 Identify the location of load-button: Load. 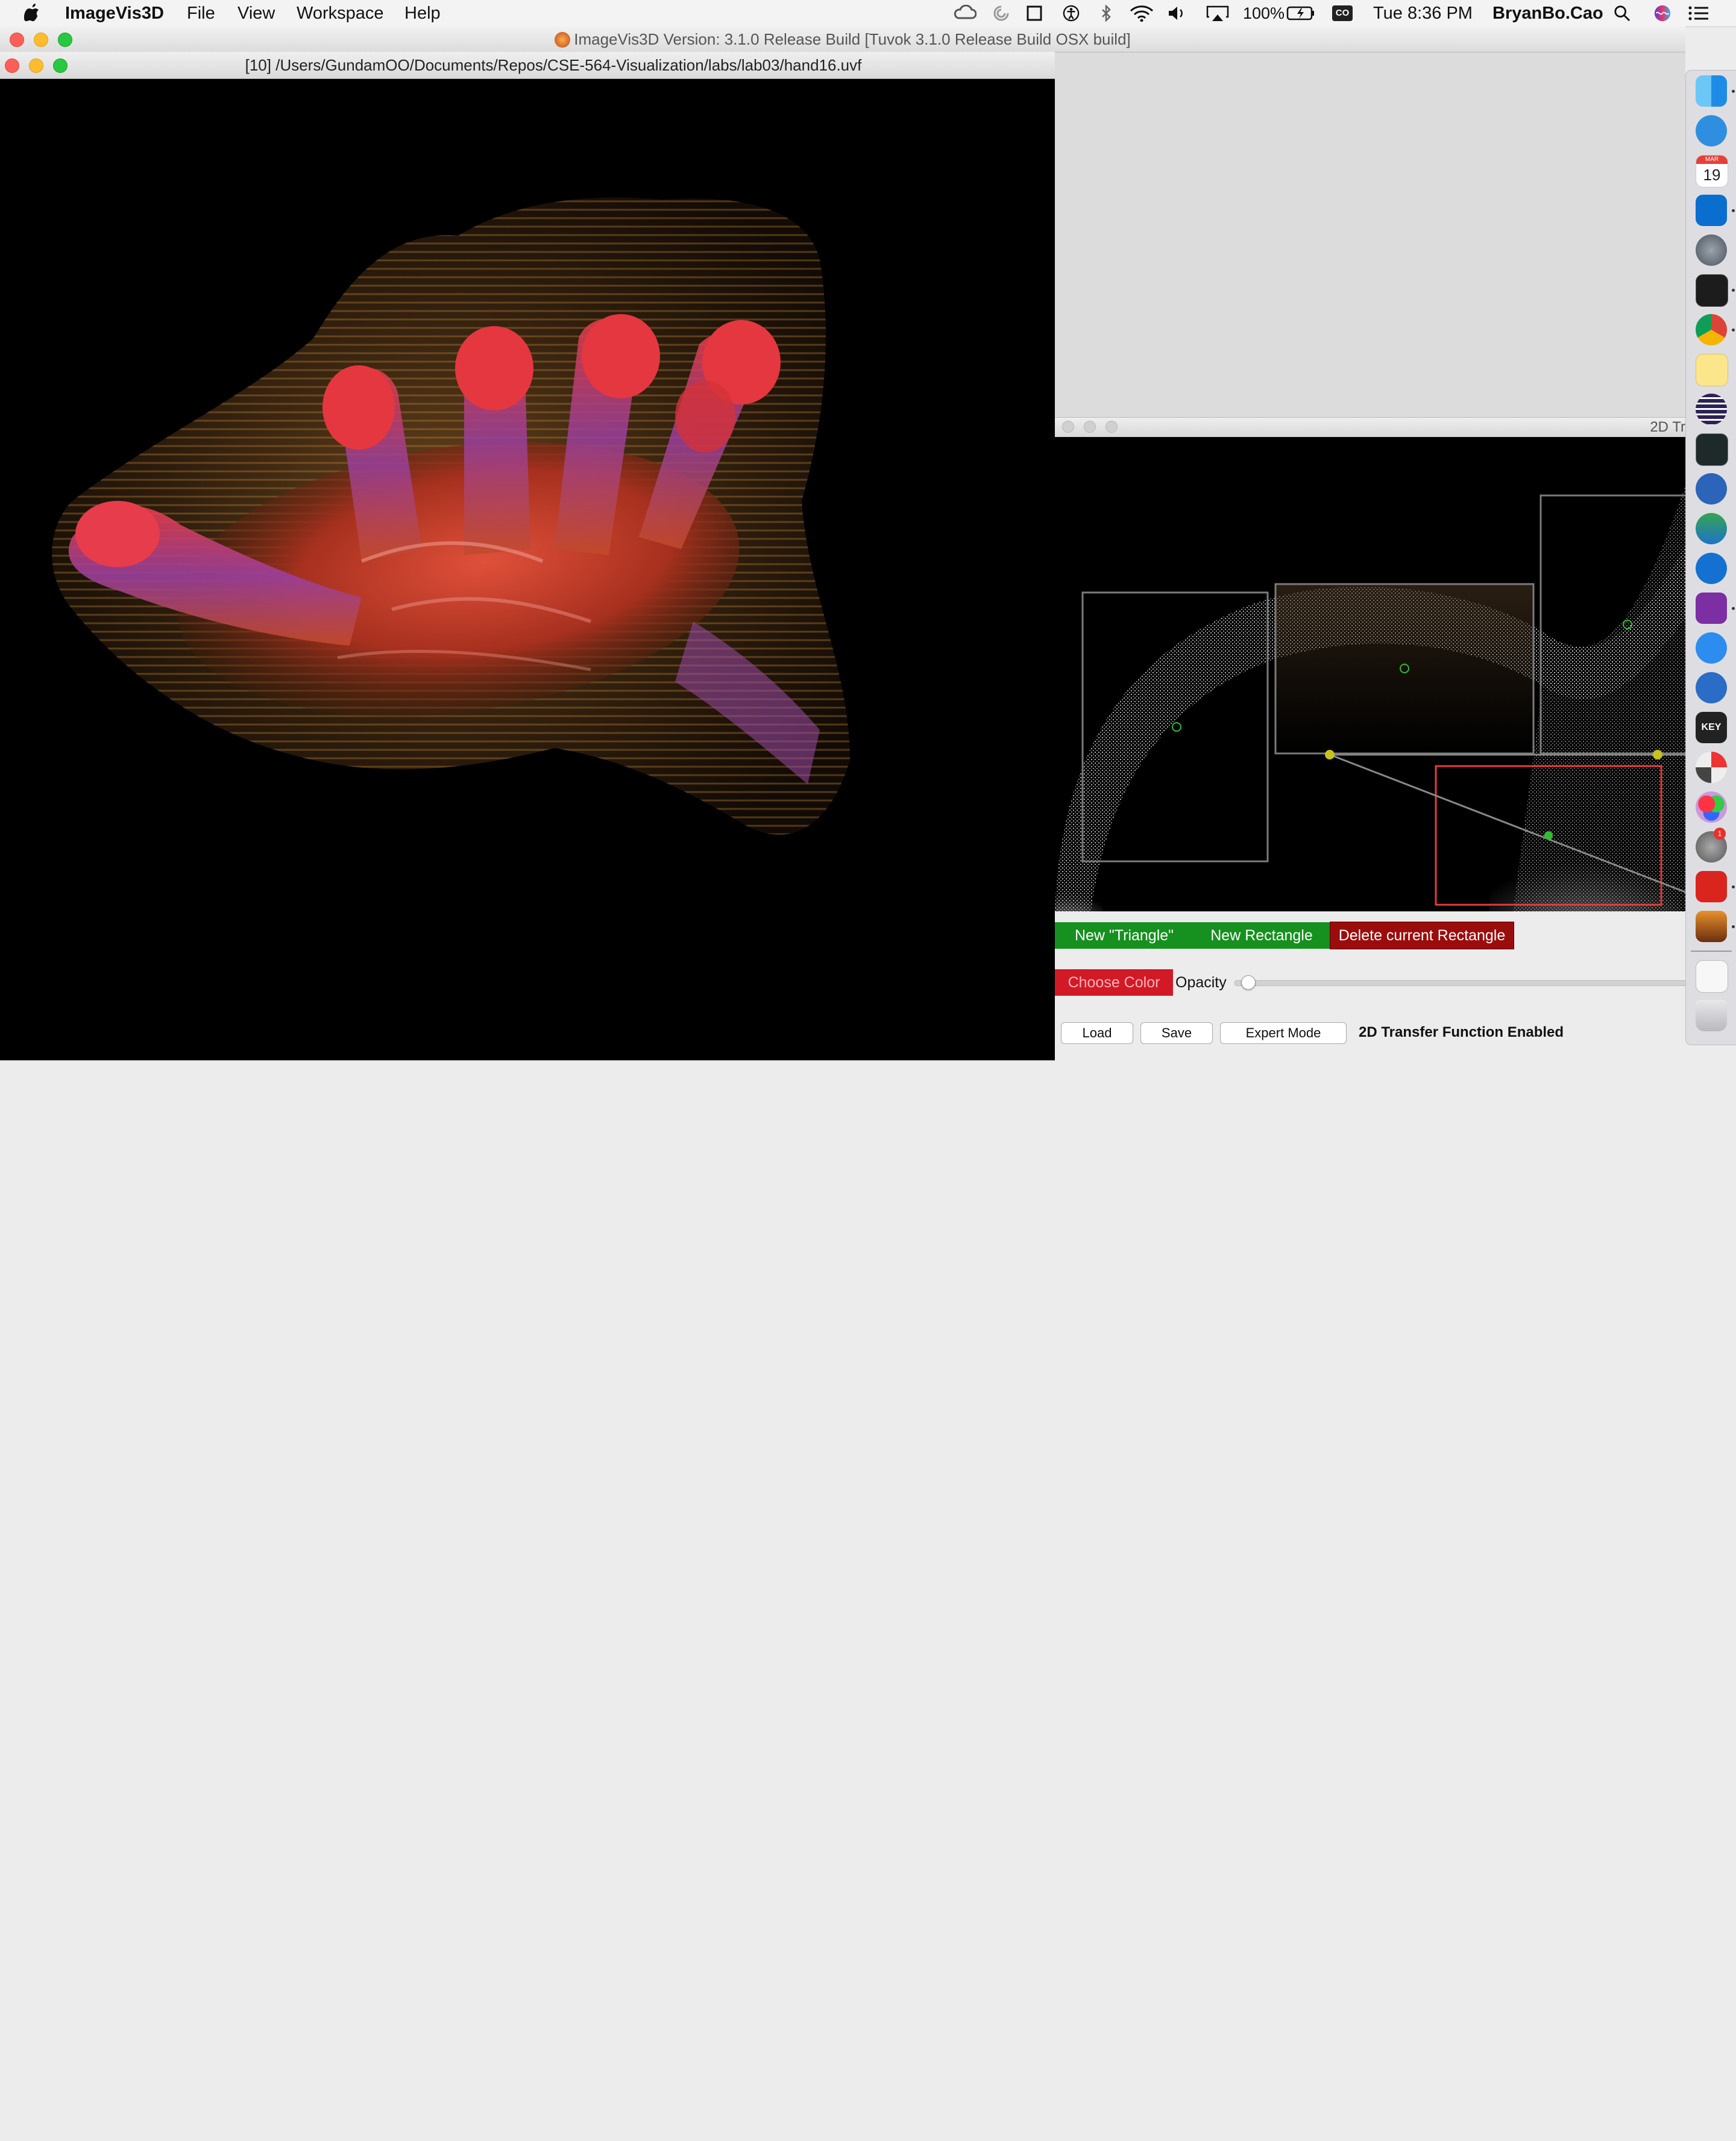
(1097, 1033).